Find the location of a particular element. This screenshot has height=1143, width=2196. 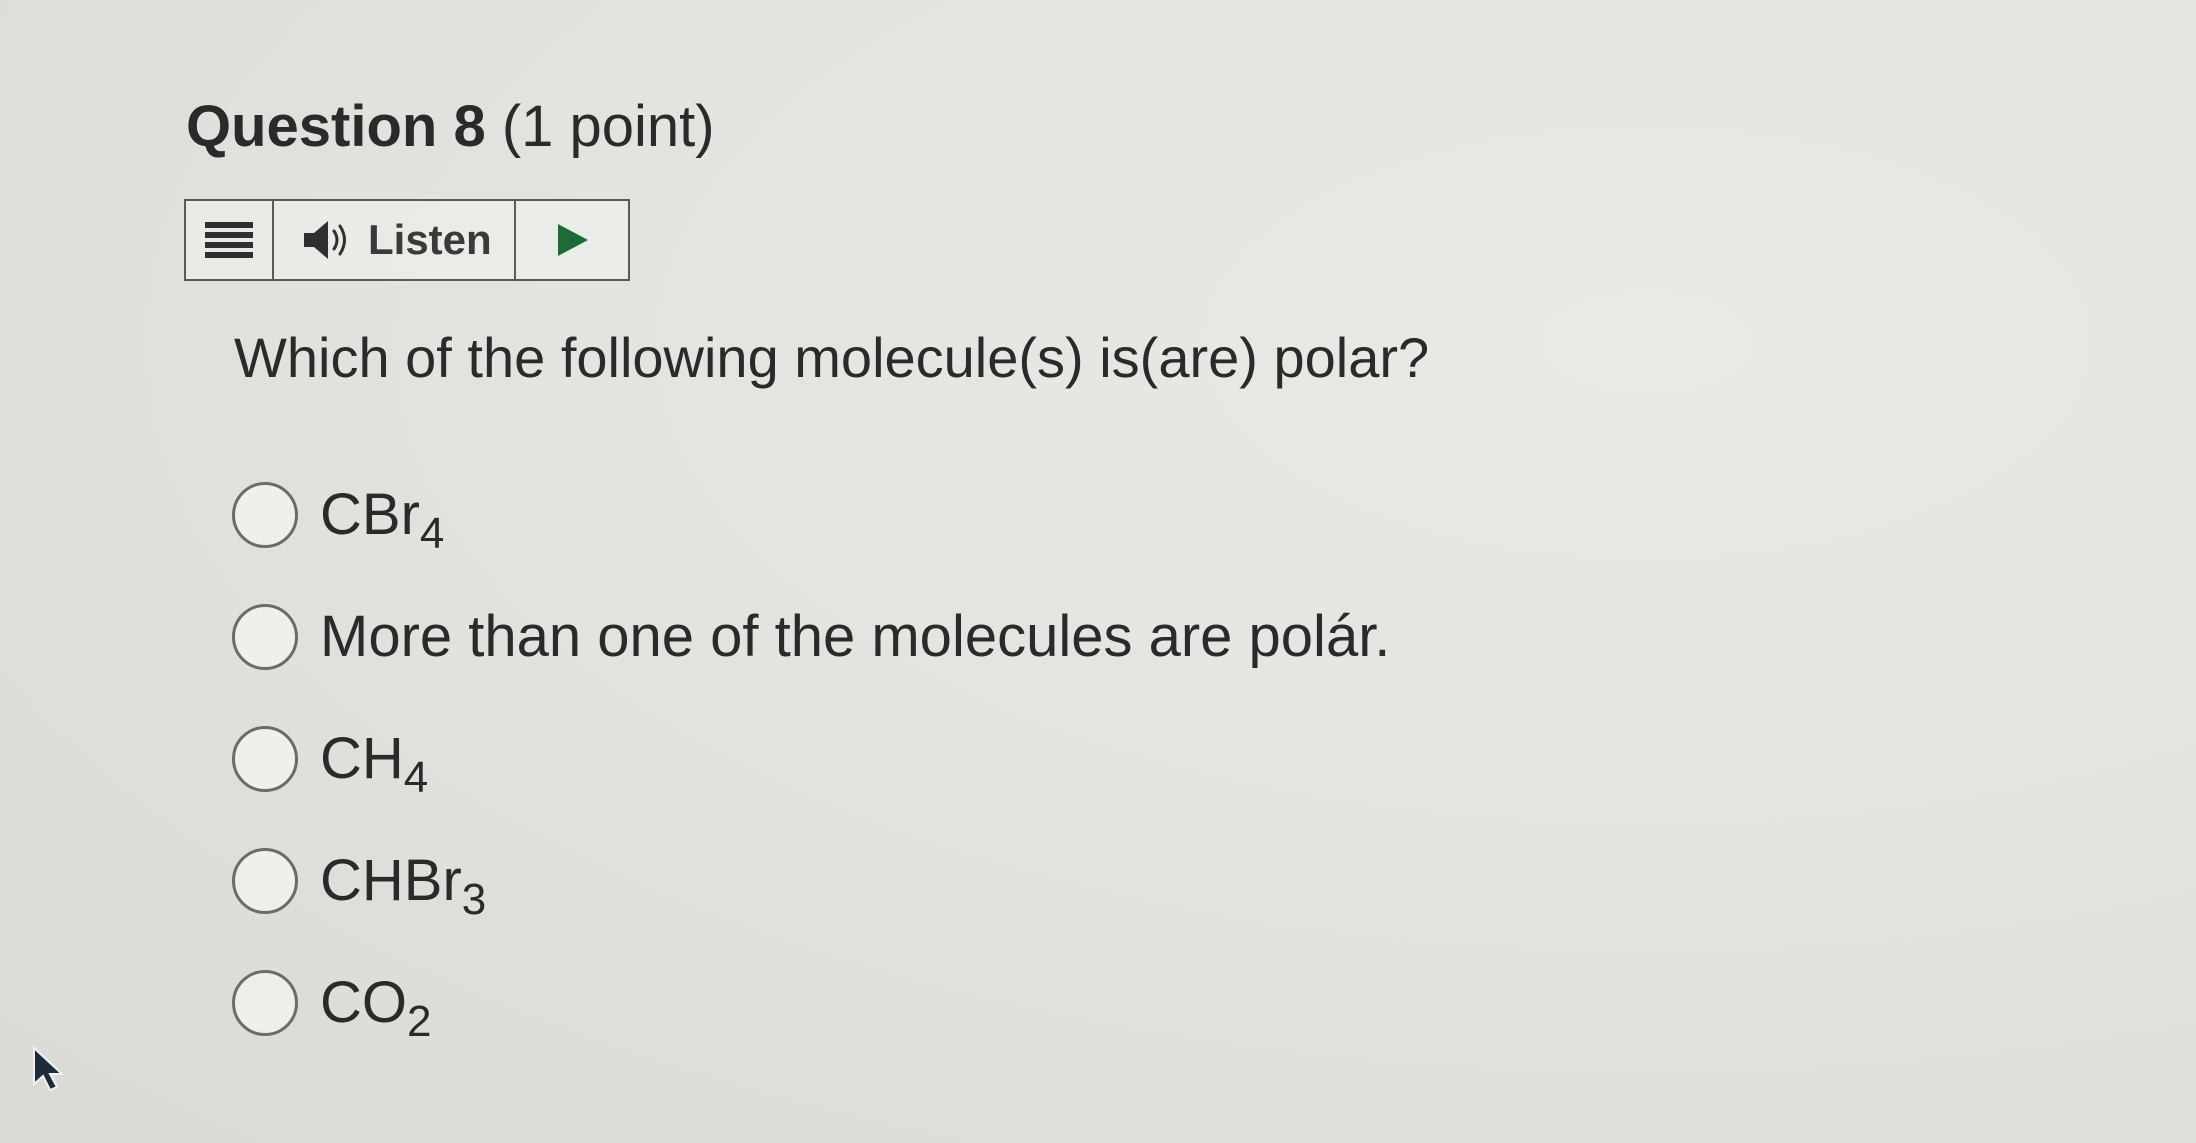

listen-menu-button is located at coordinates (230, 240).